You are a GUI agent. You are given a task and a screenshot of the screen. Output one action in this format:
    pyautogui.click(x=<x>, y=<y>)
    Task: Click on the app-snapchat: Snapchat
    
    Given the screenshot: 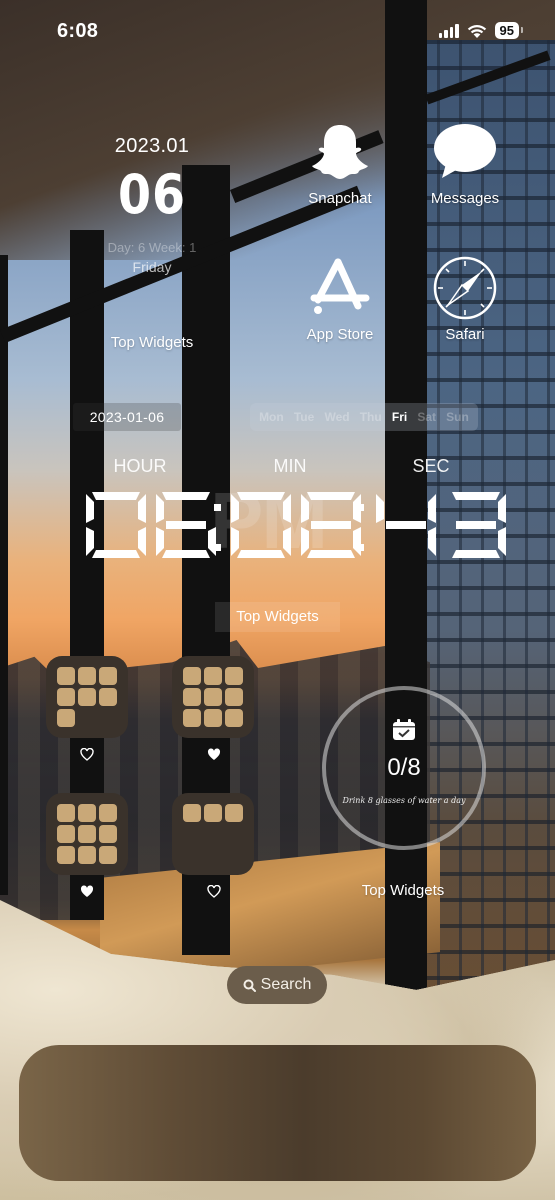 What is the action you would take?
    pyautogui.click(x=340, y=163)
    